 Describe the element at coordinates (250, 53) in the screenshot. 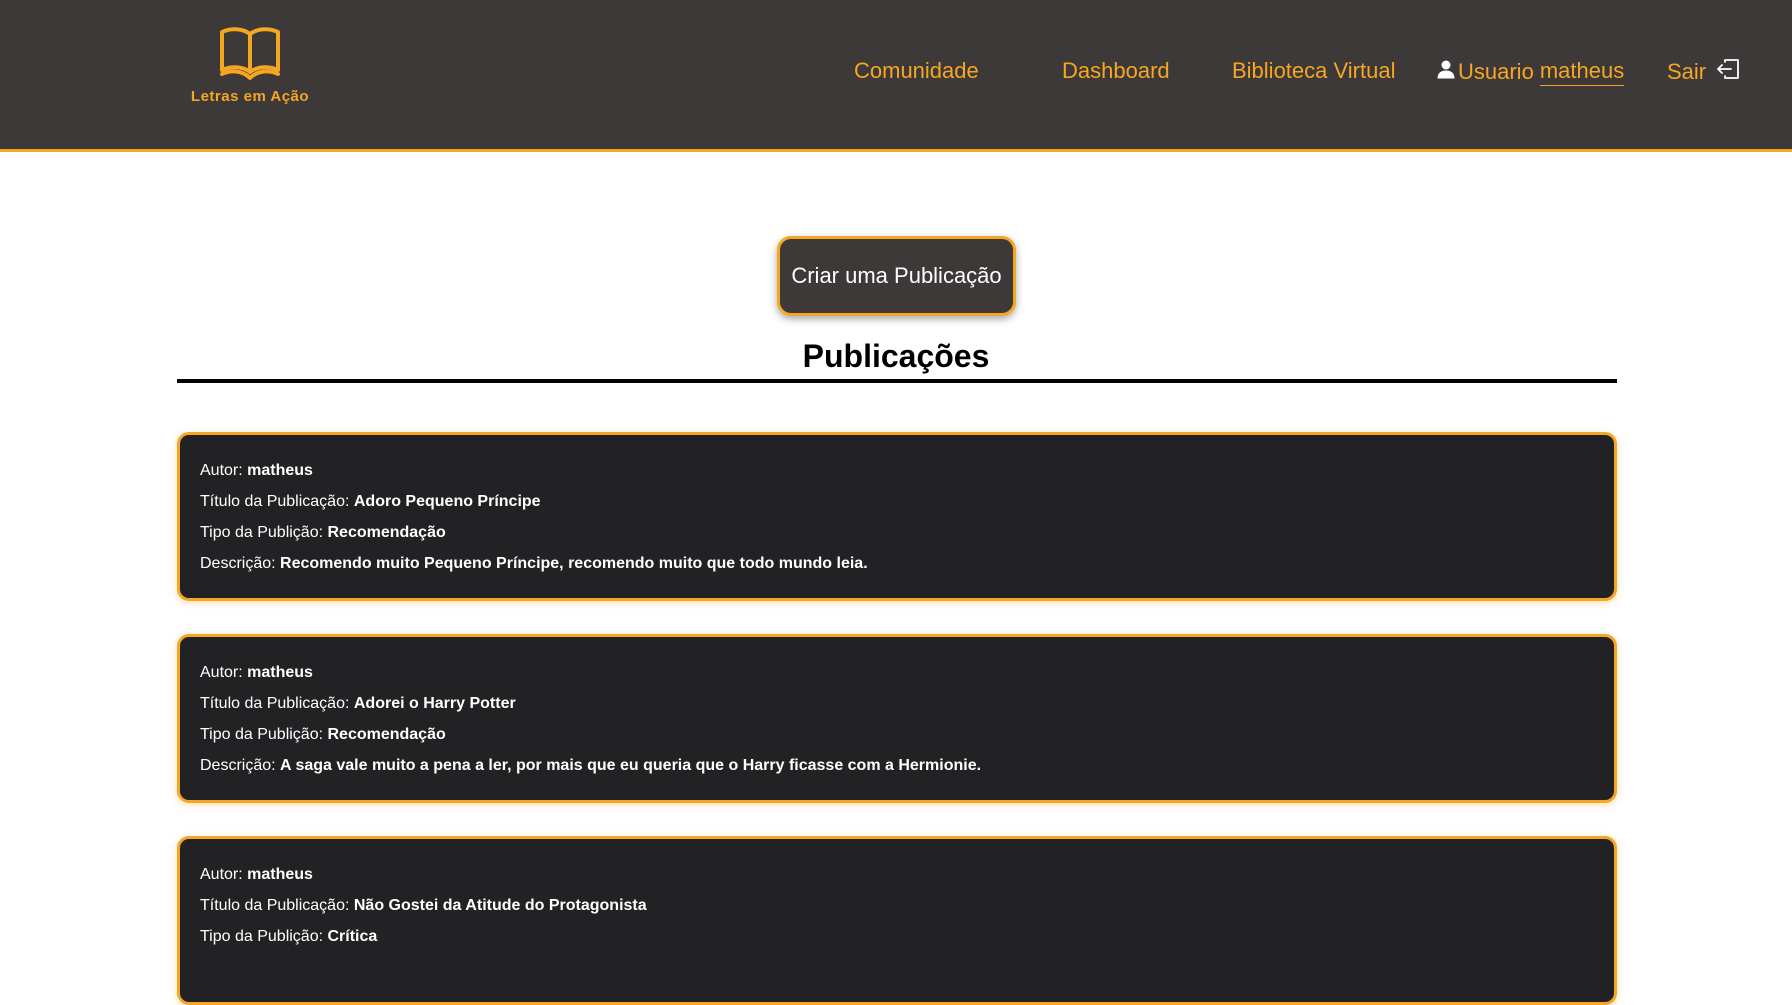

I see `open-book-icon` at that location.